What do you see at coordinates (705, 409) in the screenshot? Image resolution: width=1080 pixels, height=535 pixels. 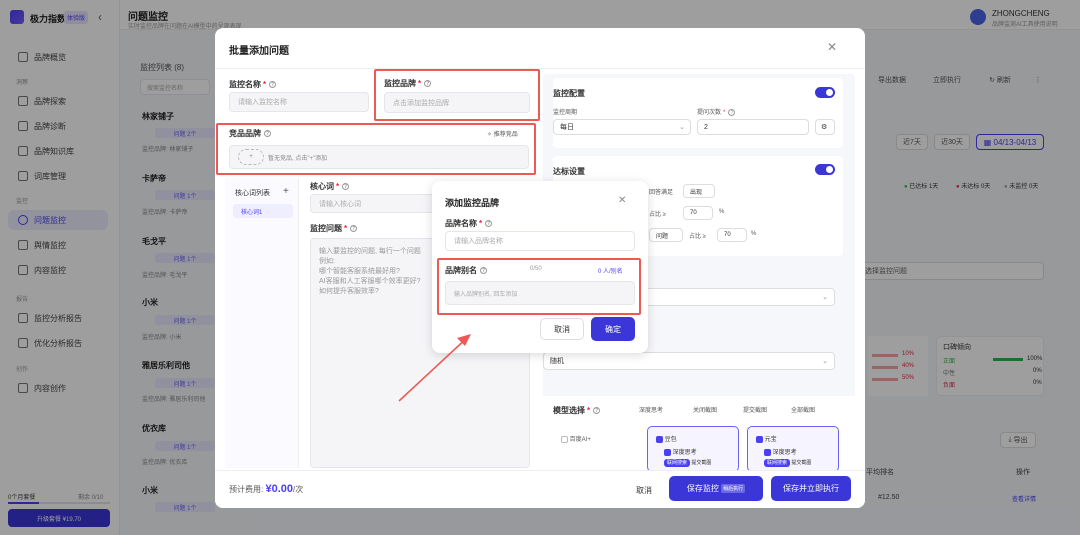 I see `model-option: 关闭截图` at bounding box center [705, 409].